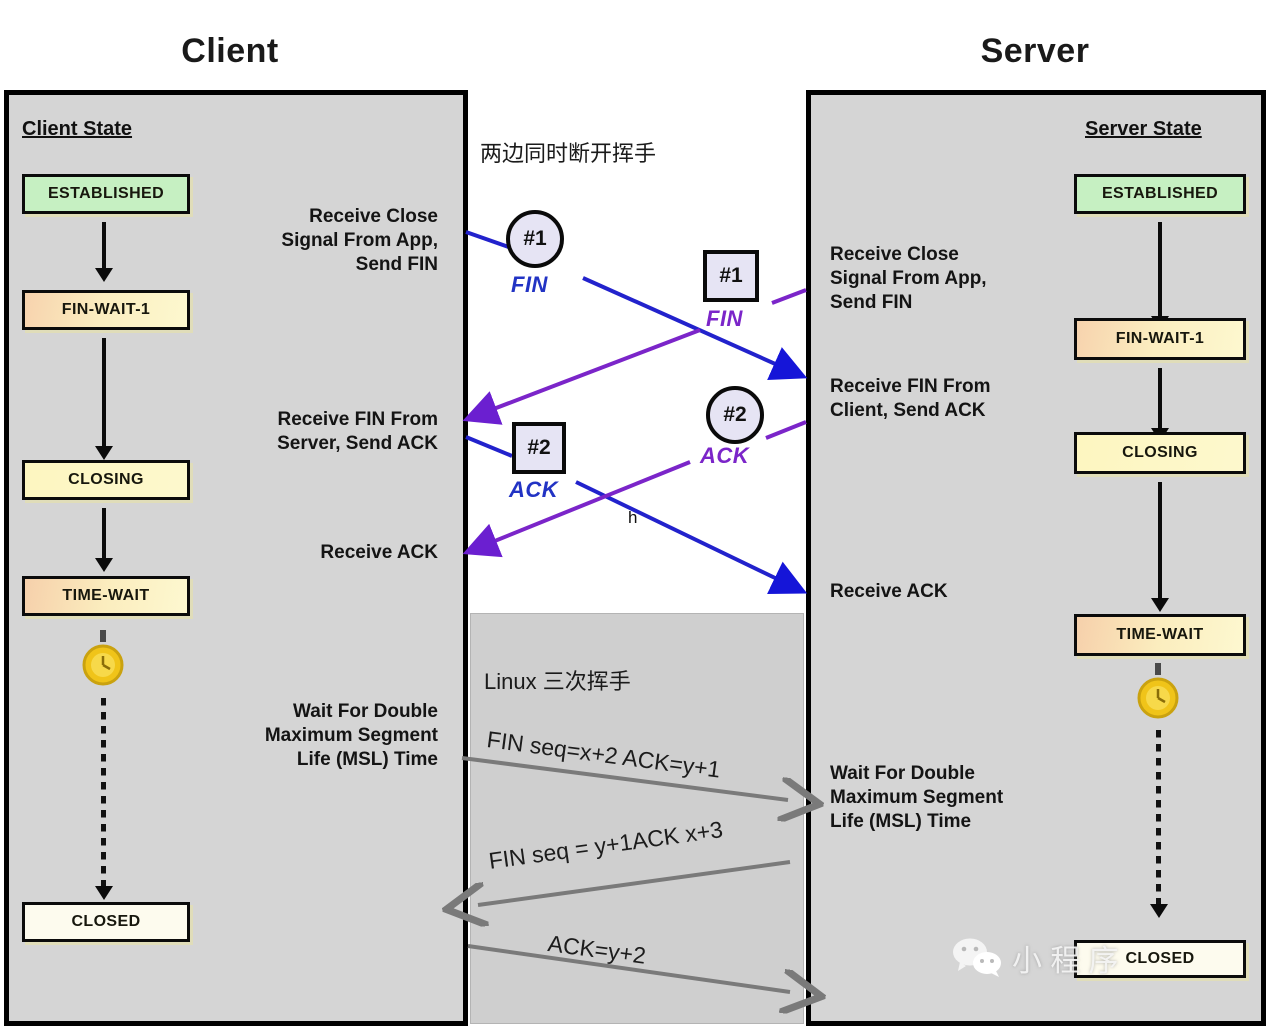 The width and height of the screenshot is (1270, 1026). What do you see at coordinates (1160, 605) in the screenshot?
I see `server-arrow-3-head` at bounding box center [1160, 605].